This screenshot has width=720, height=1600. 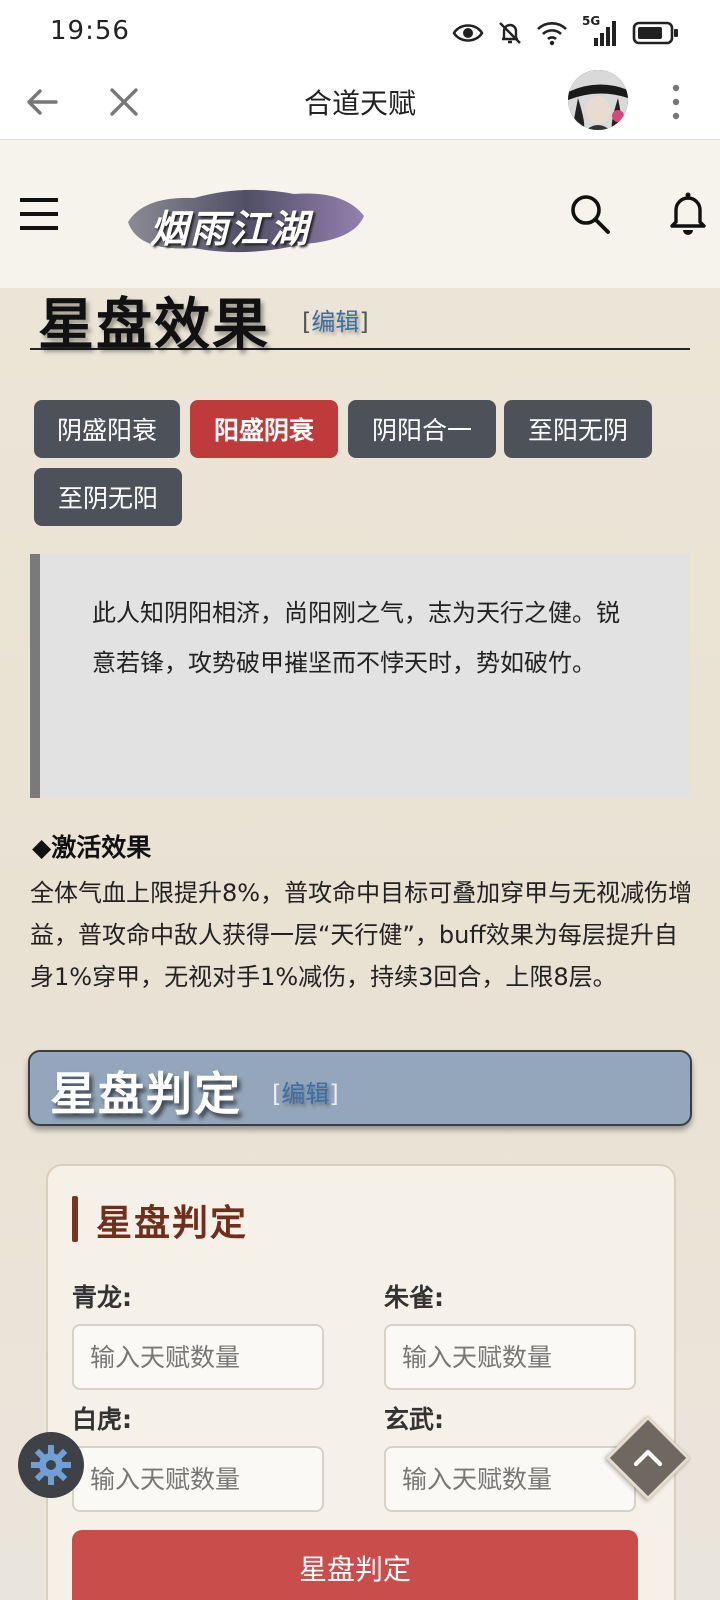 I want to click on bell-icon, so click(x=688, y=213).